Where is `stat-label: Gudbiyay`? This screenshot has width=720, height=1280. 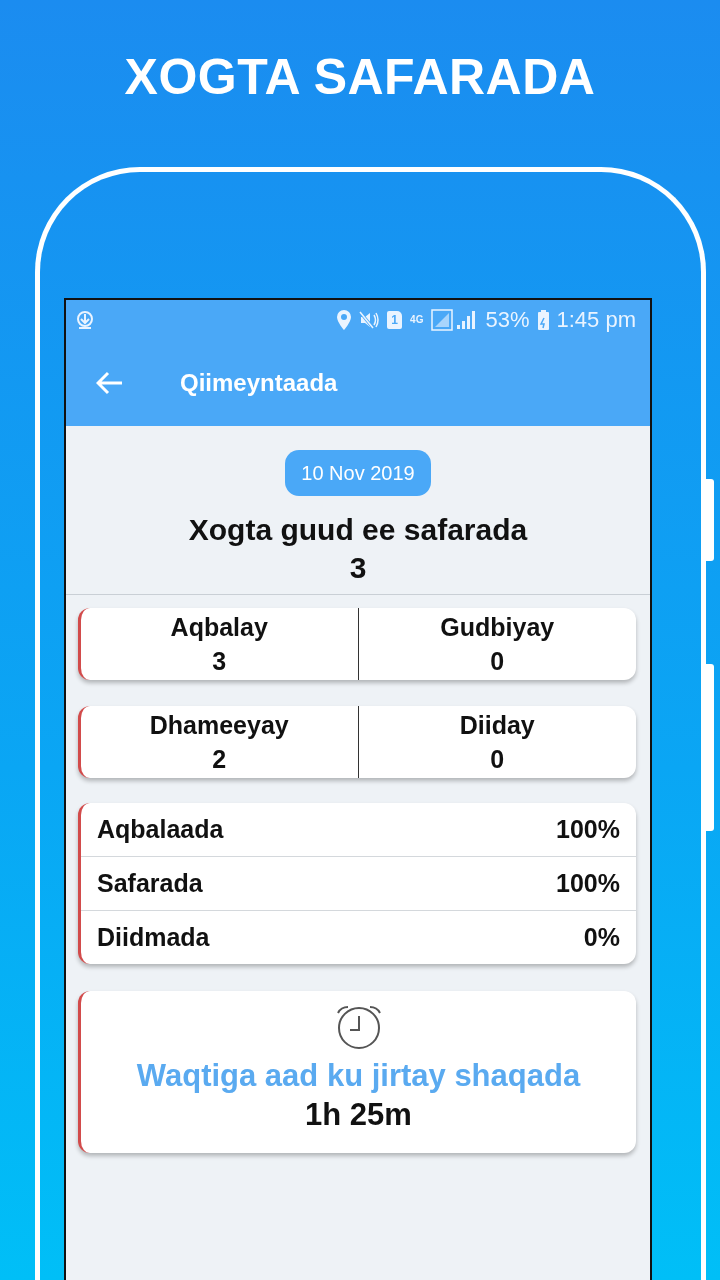 stat-label: Gudbiyay is located at coordinates (497, 627).